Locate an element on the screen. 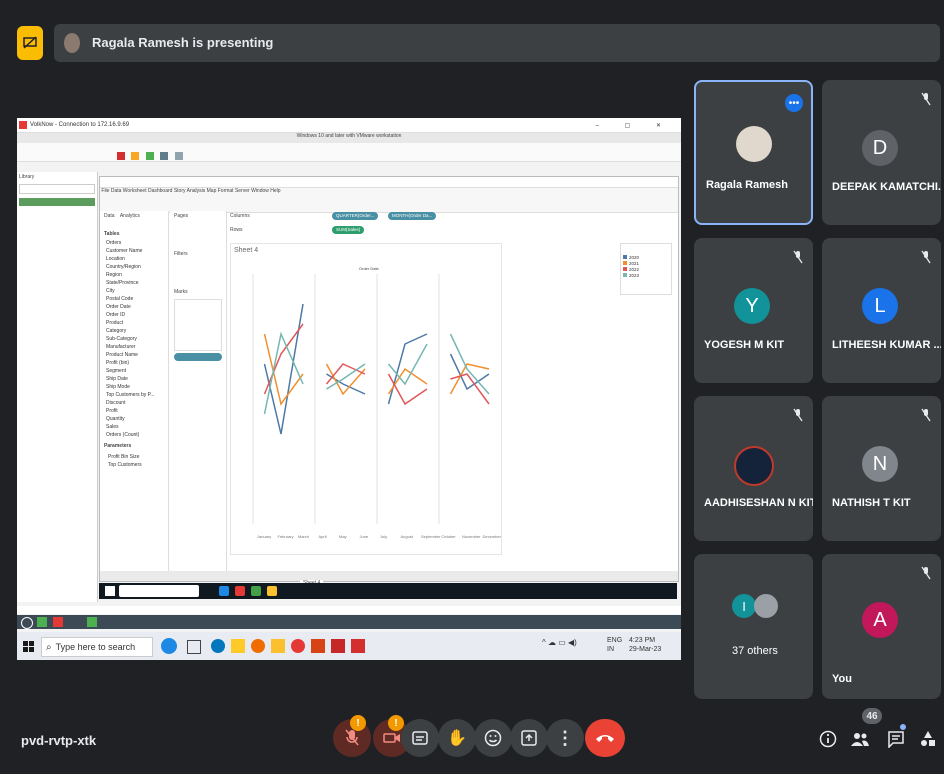 The width and height of the screenshot is (944, 774). field-item: Profit is located at coordinates (137, 411).